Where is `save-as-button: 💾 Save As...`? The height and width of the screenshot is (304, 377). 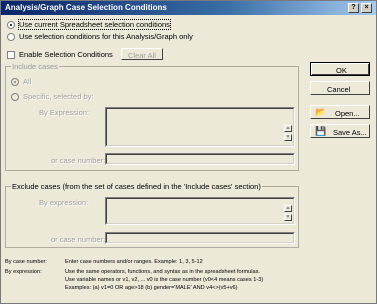
save-as-button: 💾 Save As... is located at coordinates (340, 131).